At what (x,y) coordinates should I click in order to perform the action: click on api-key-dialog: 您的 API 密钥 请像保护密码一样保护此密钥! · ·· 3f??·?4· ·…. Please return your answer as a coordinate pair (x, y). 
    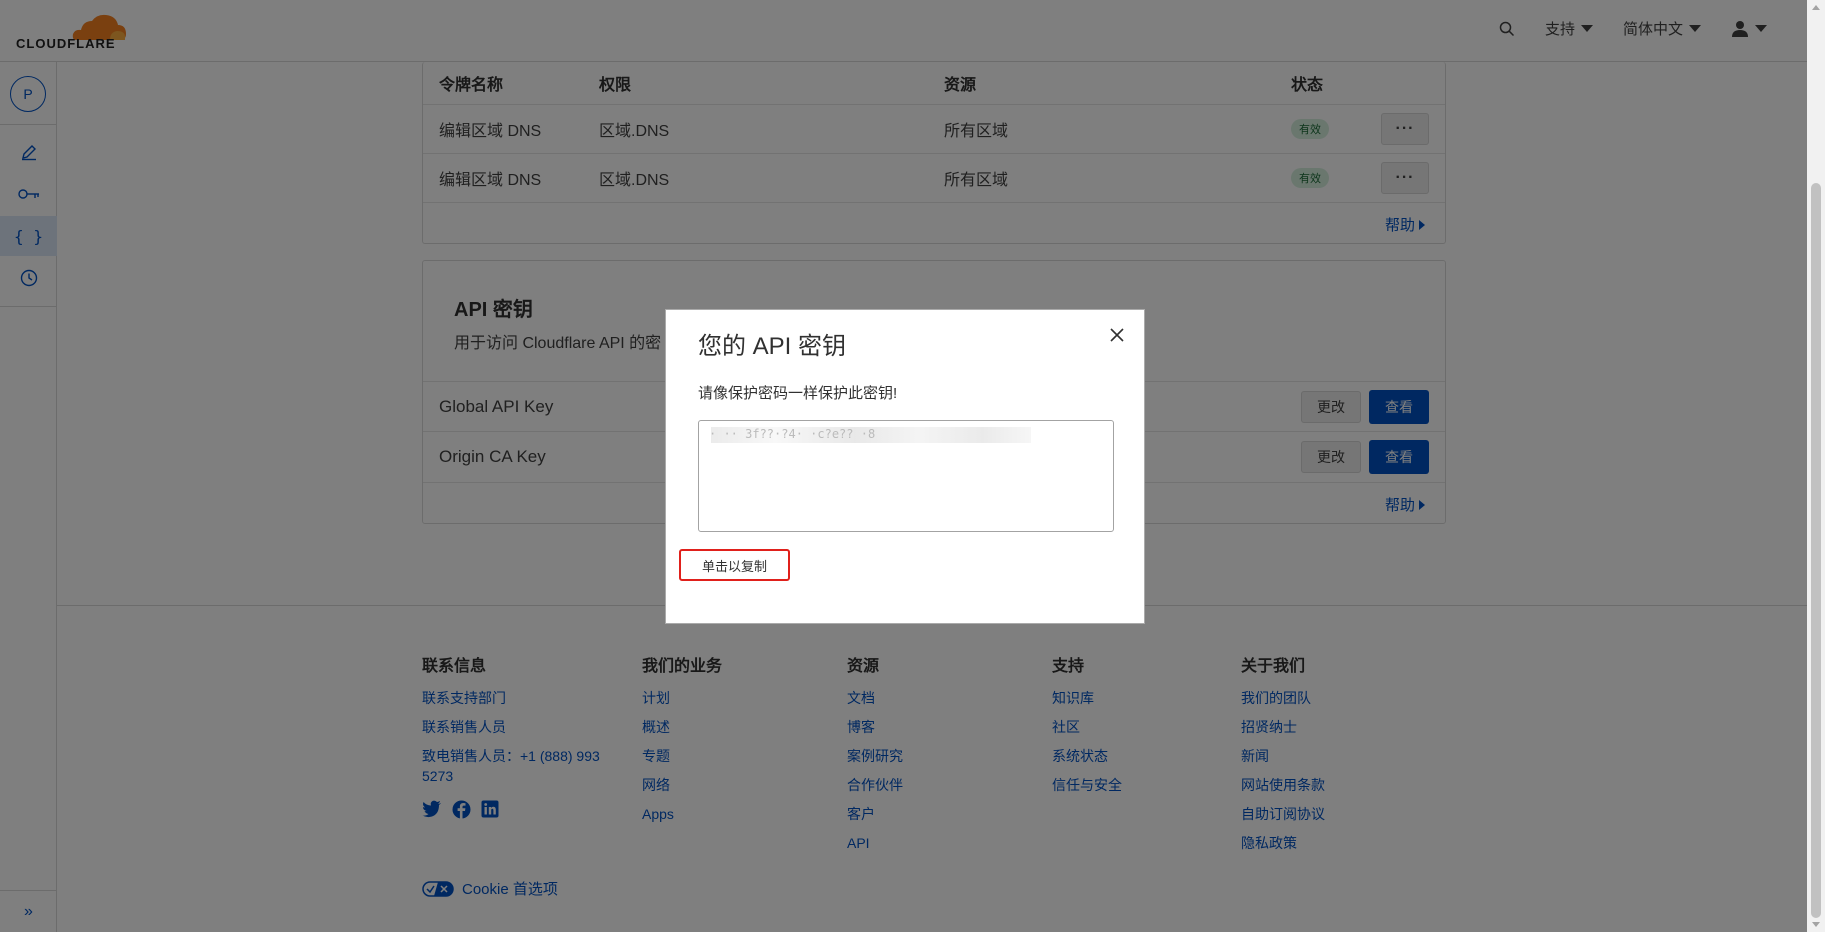
    Looking at the image, I should click on (905, 466).